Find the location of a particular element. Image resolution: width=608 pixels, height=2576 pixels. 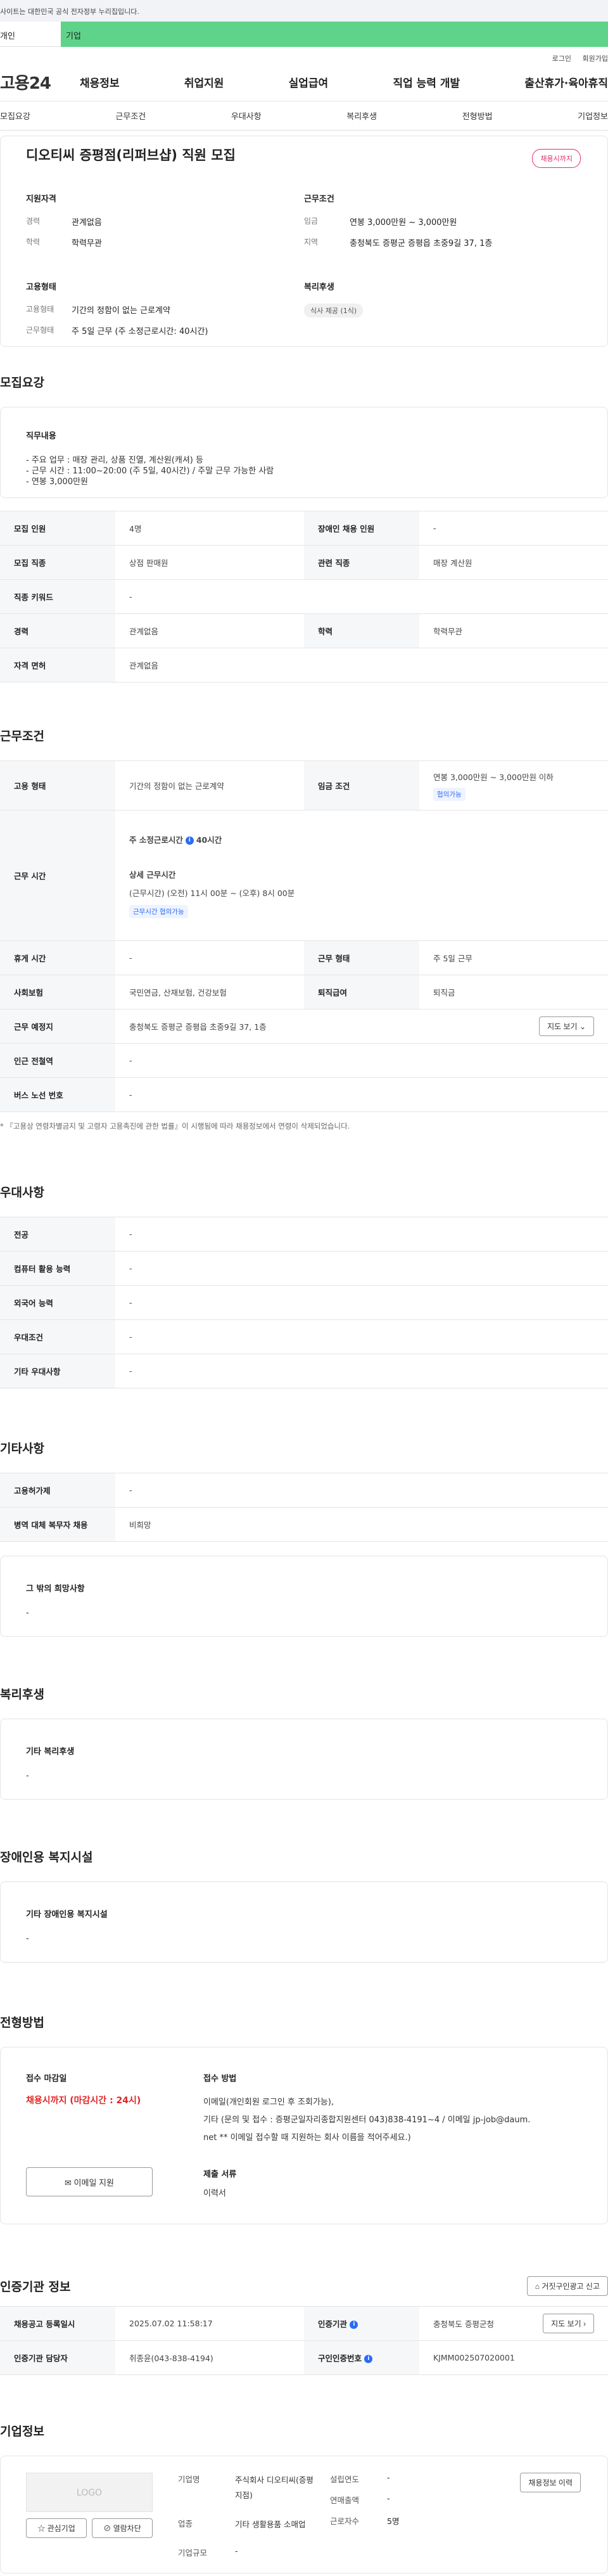

gnb-item-vocational-training: 직업 능력 개발 is located at coordinates (426, 82).